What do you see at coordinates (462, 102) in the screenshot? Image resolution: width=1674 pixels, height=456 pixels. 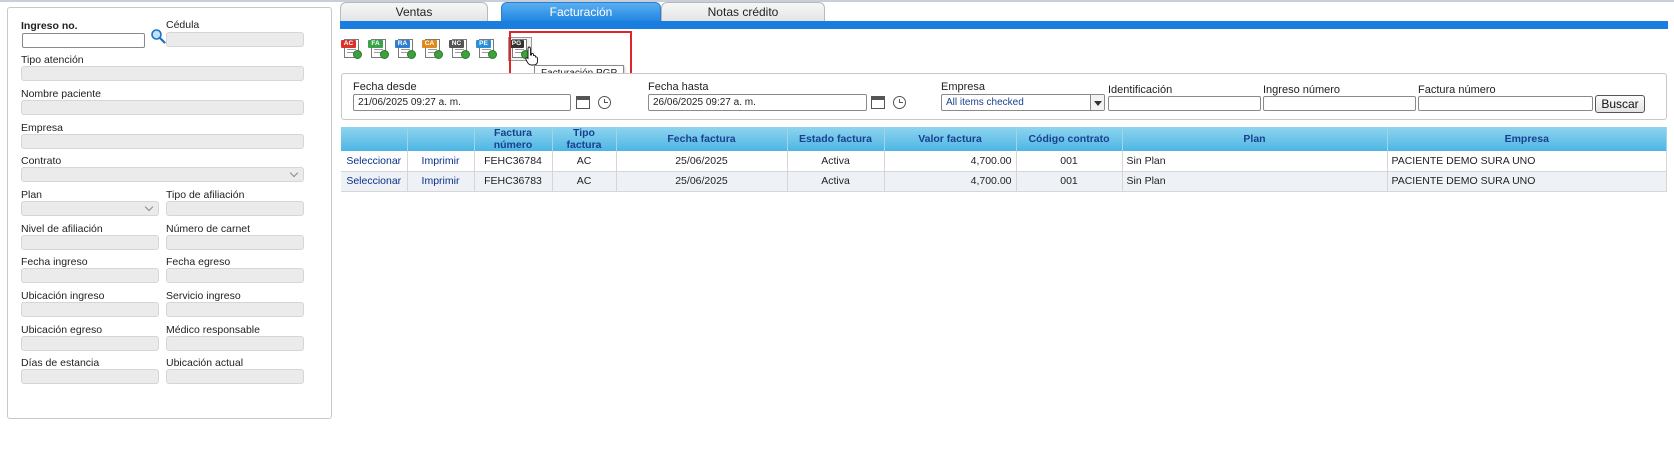 I see `fecha-desde-input: 21/06/2025 09:27 a. m.` at bounding box center [462, 102].